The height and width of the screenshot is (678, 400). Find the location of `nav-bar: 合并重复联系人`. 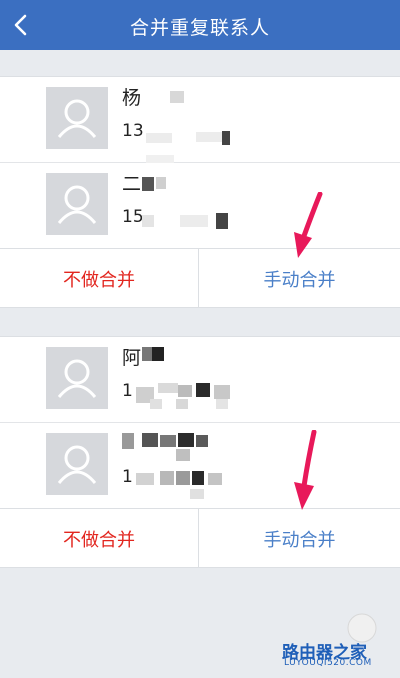

nav-bar: 合并重复联系人 is located at coordinates (200, 25).